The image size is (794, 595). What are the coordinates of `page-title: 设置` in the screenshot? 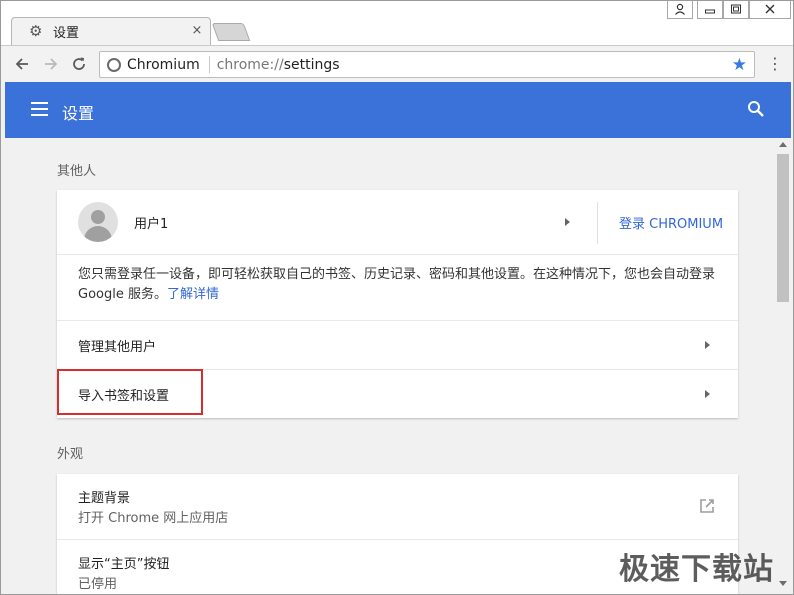 It's located at (78, 113).